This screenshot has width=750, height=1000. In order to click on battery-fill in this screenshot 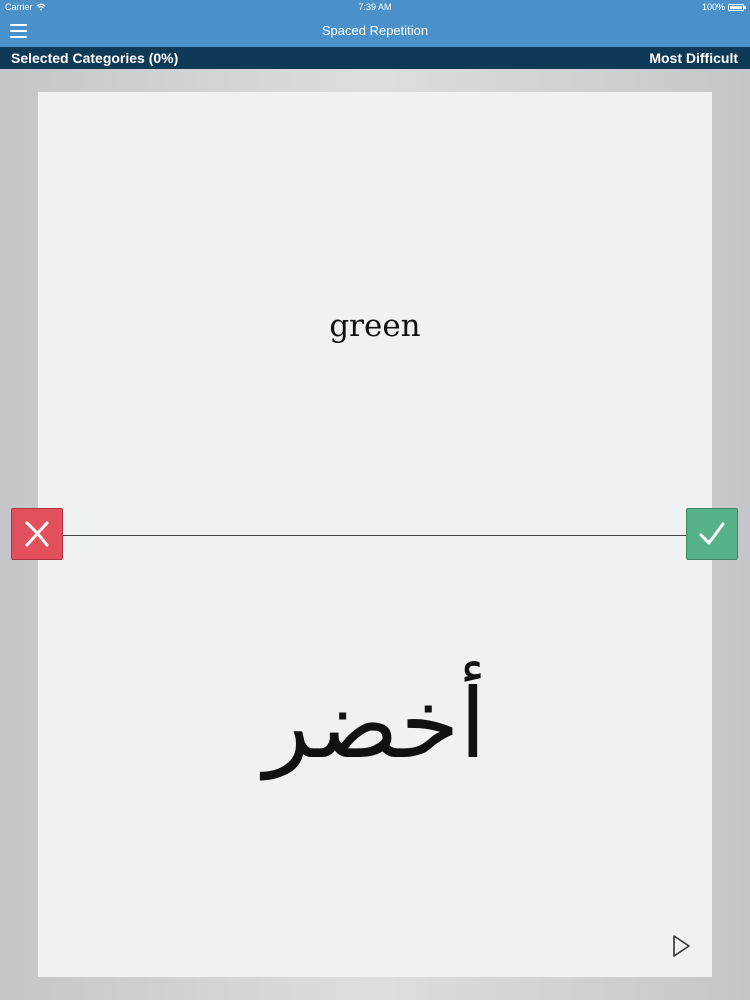, I will do `click(736, 7)`.